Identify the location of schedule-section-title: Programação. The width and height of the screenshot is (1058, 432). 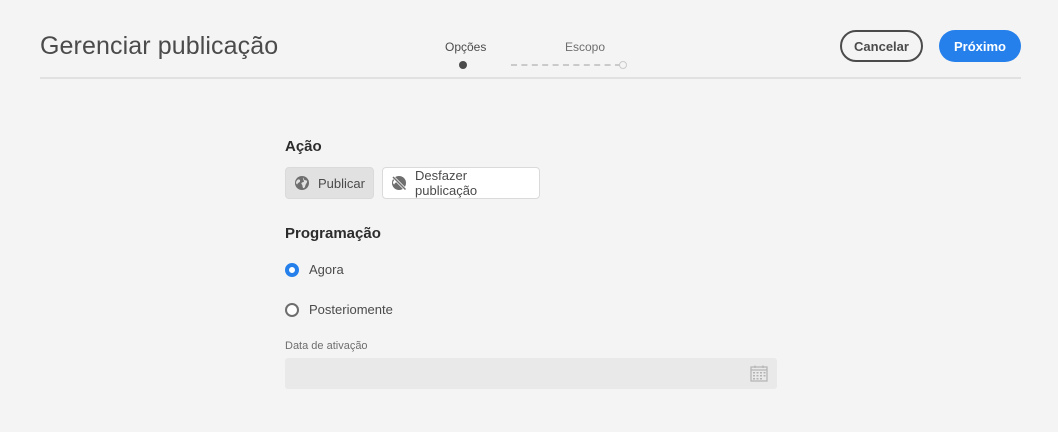
(333, 233).